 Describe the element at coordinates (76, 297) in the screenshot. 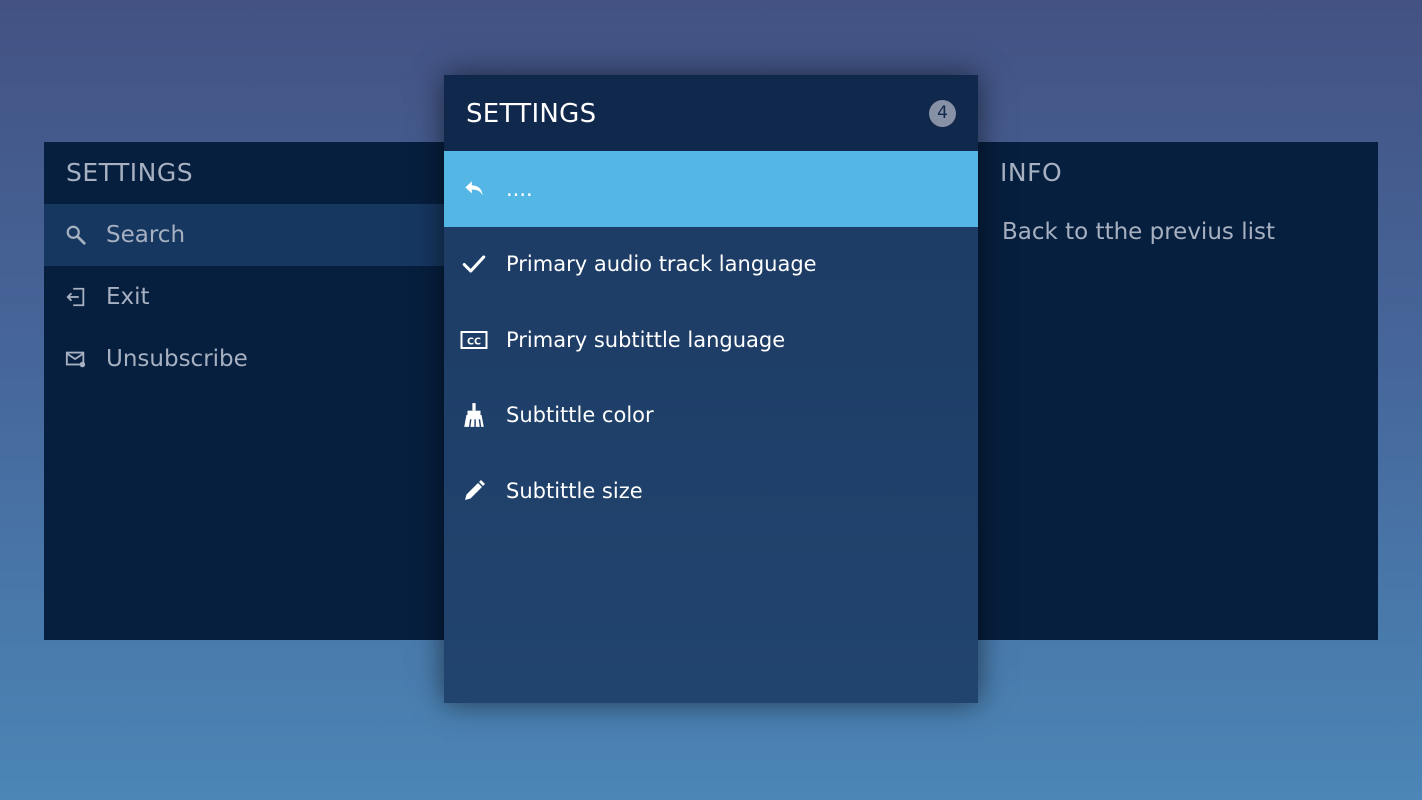

I see `exit-icon` at that location.